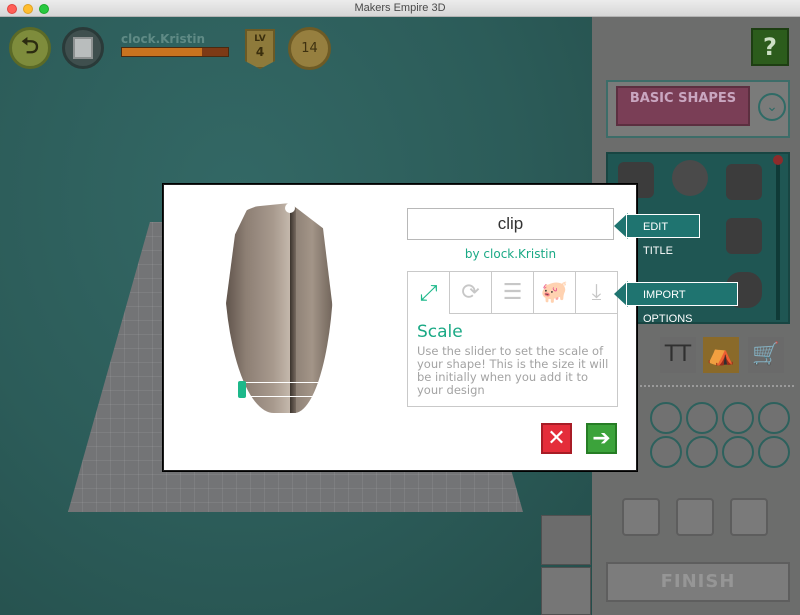 The image size is (800, 615). Describe the element at coordinates (682, 303) in the screenshot. I see `import-options-callout: IMPORT OPTIONS` at that location.